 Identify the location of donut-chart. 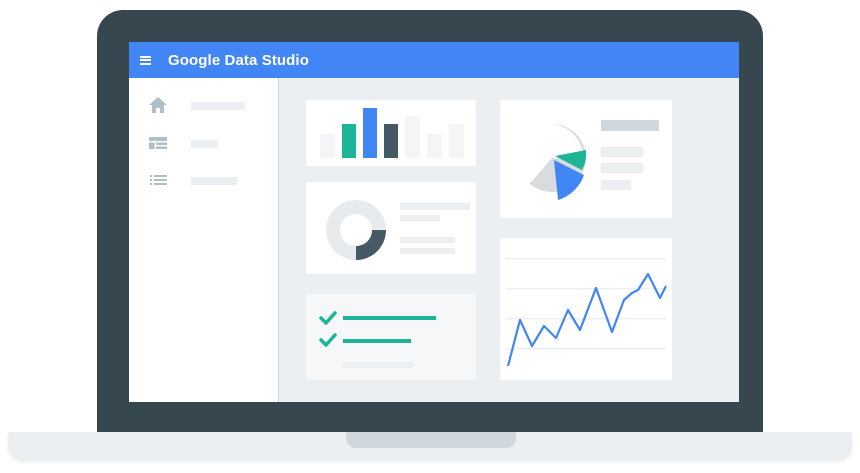
(398, 230).